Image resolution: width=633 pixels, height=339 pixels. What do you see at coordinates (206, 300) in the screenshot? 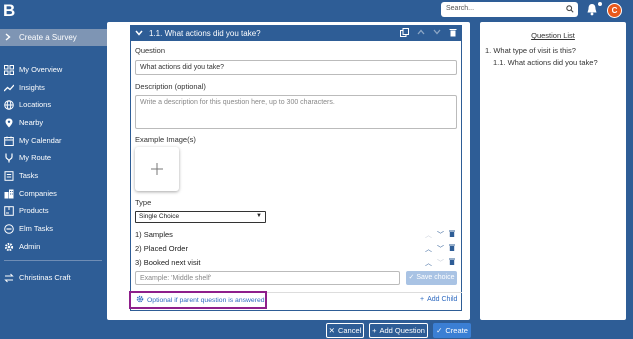
I see `optional-label: Optional if parent question is answered` at bounding box center [206, 300].